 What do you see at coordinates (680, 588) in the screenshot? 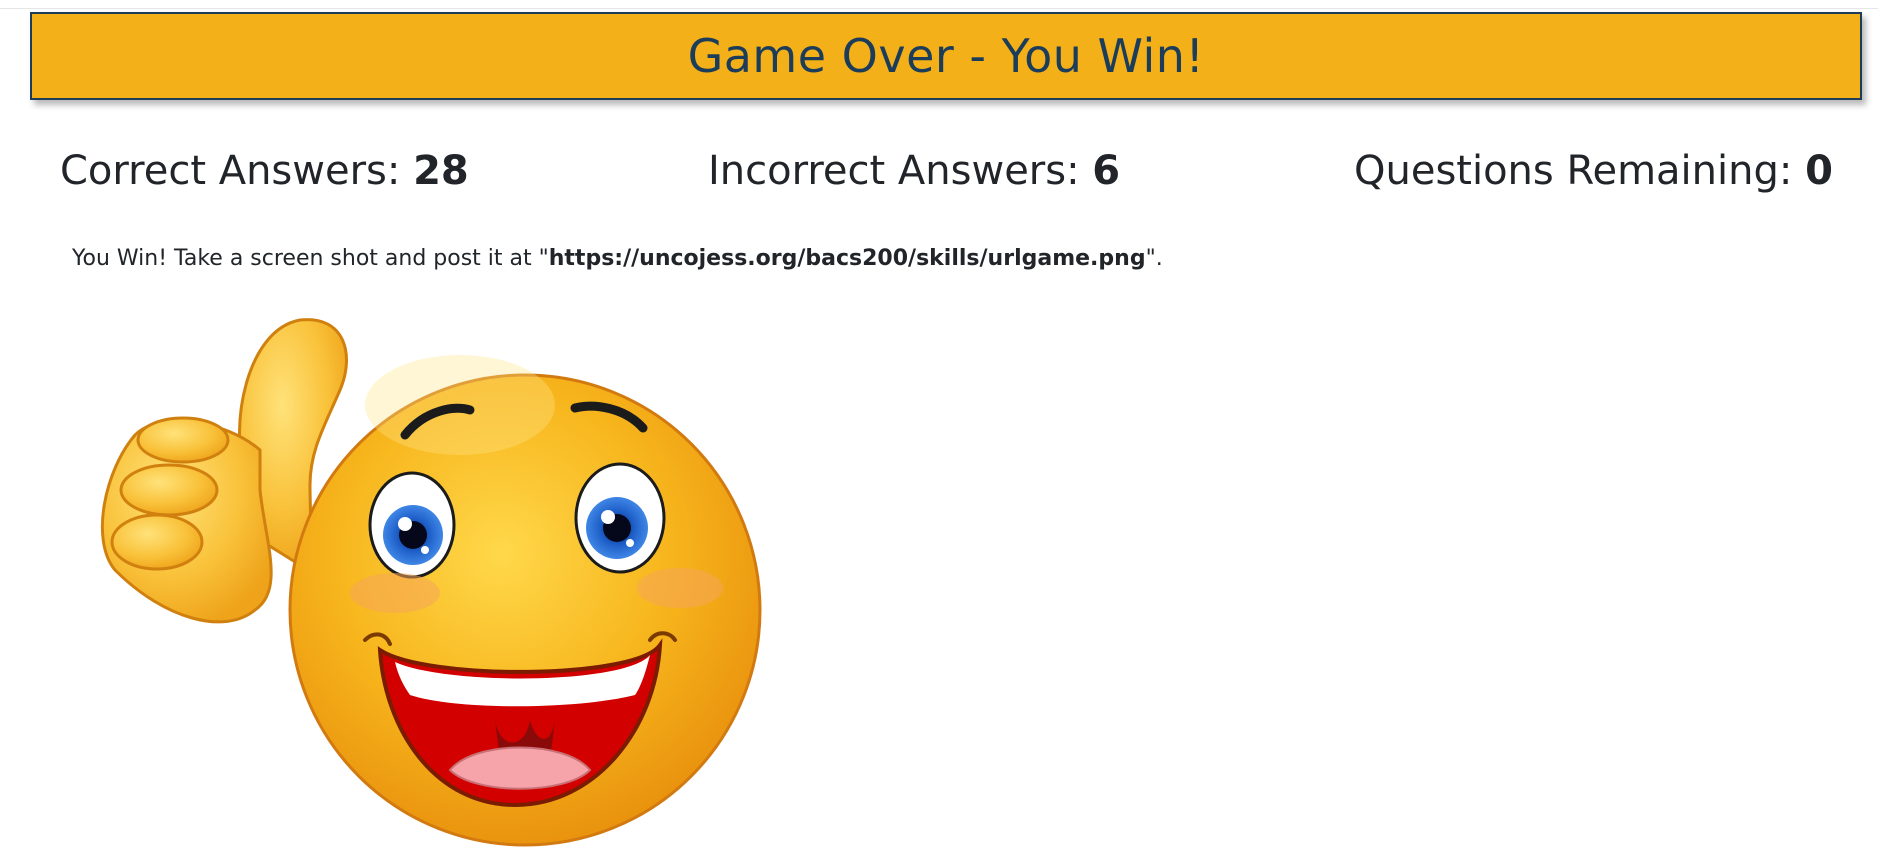
I see `right-cheek` at bounding box center [680, 588].